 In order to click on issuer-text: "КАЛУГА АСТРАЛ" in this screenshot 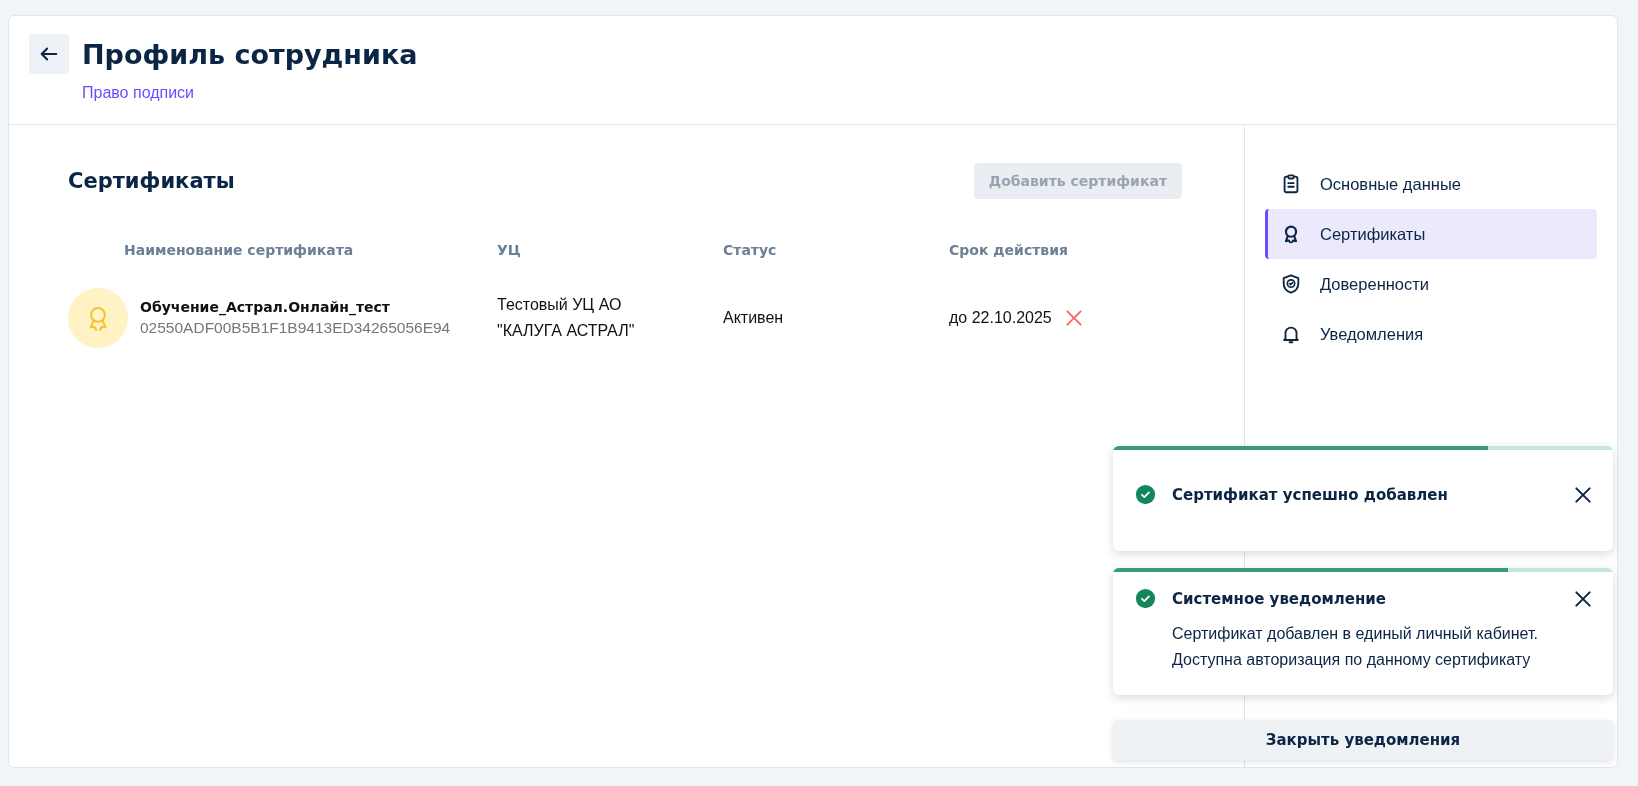, I will do `click(566, 331)`.